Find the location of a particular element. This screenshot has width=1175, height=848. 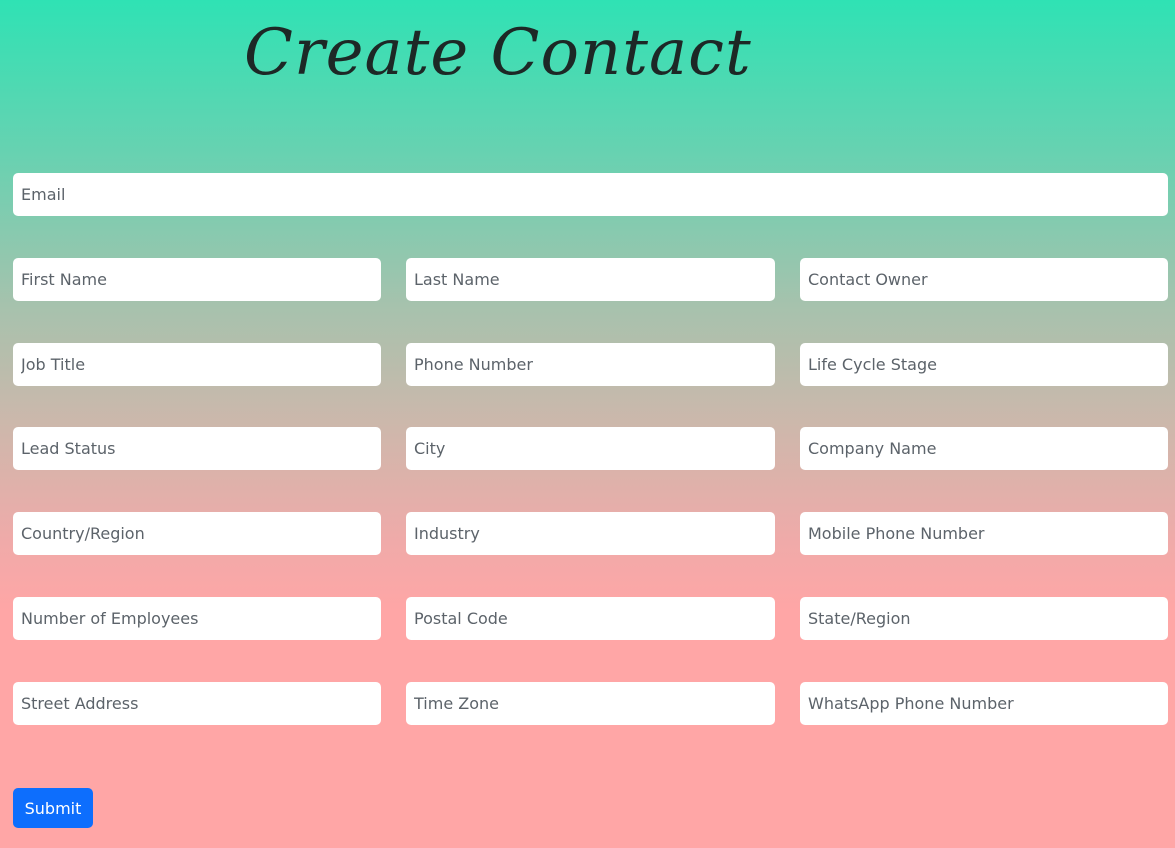

first-name-field is located at coordinates (197, 279).